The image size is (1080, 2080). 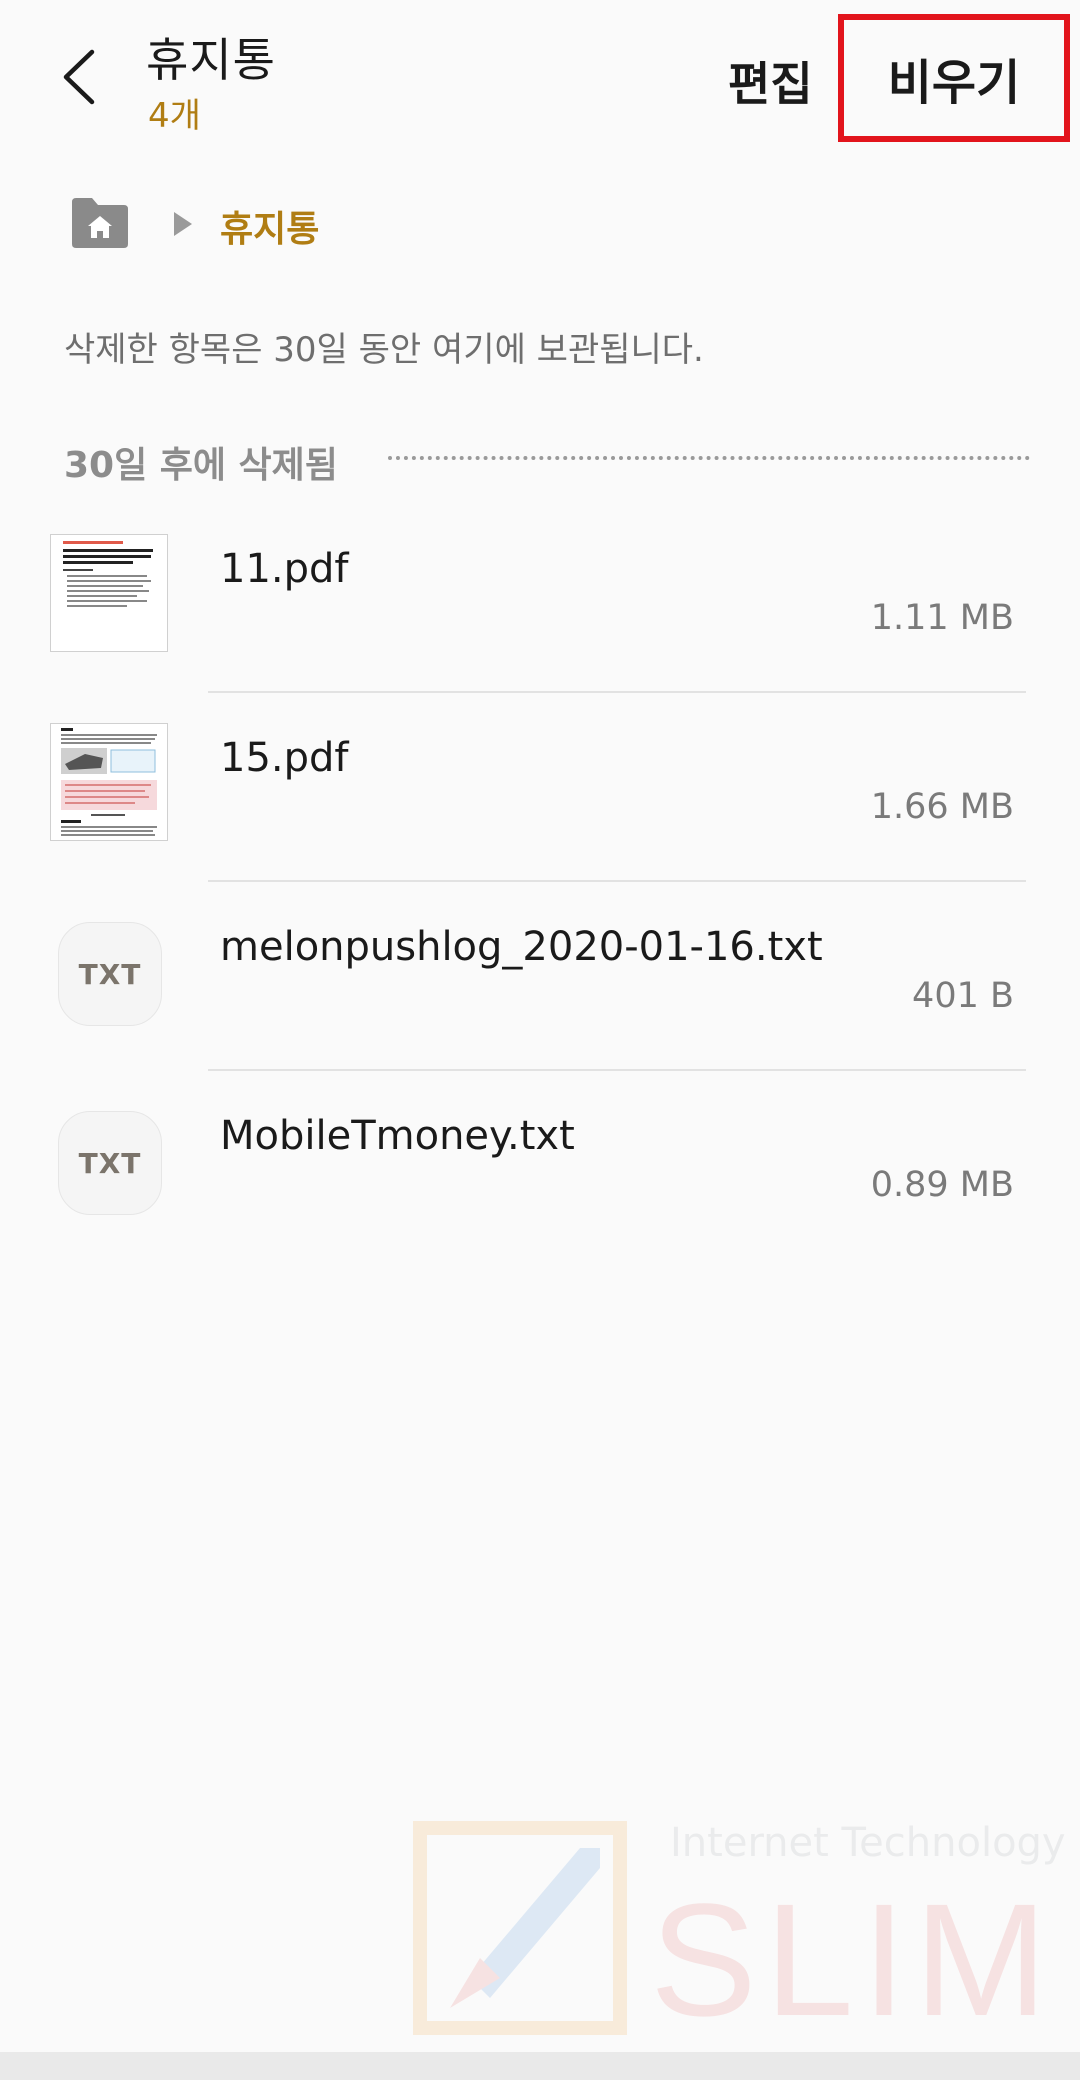 I want to click on empty-trash-button: 비우기, so click(x=954, y=78).